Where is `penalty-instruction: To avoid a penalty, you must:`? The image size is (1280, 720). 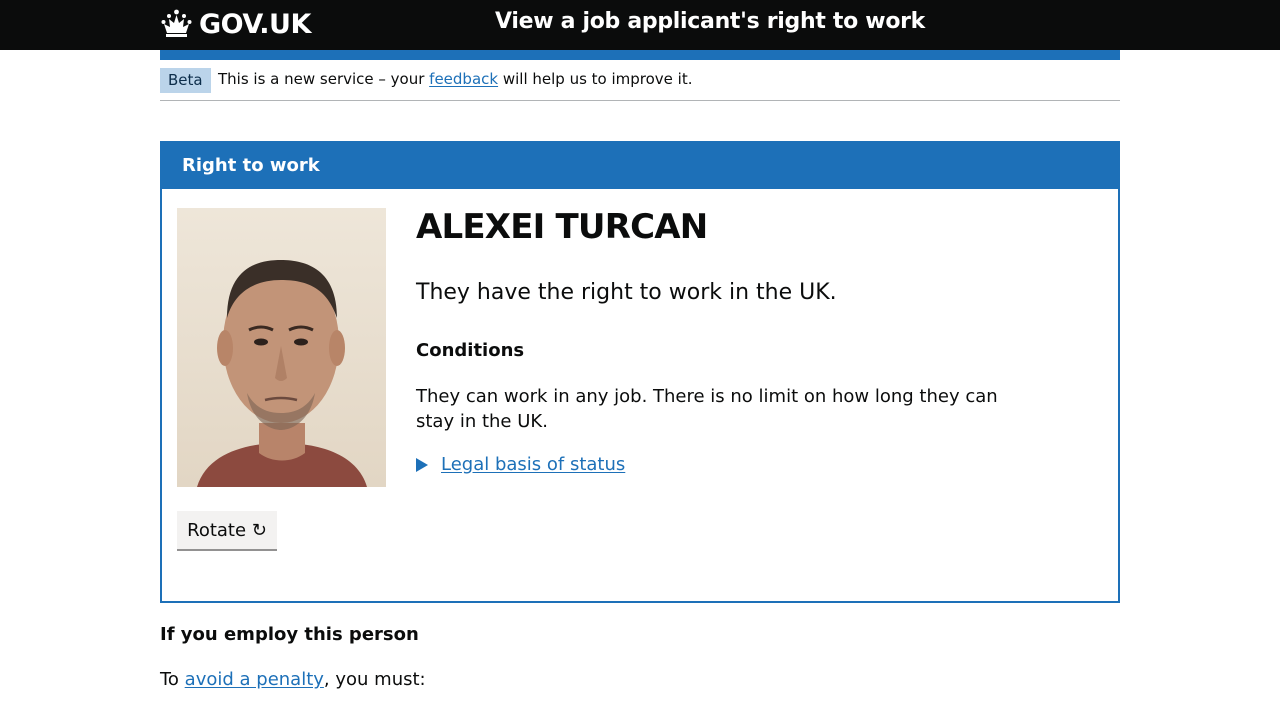 penalty-instruction: To avoid a penalty, you must: is located at coordinates (293, 679).